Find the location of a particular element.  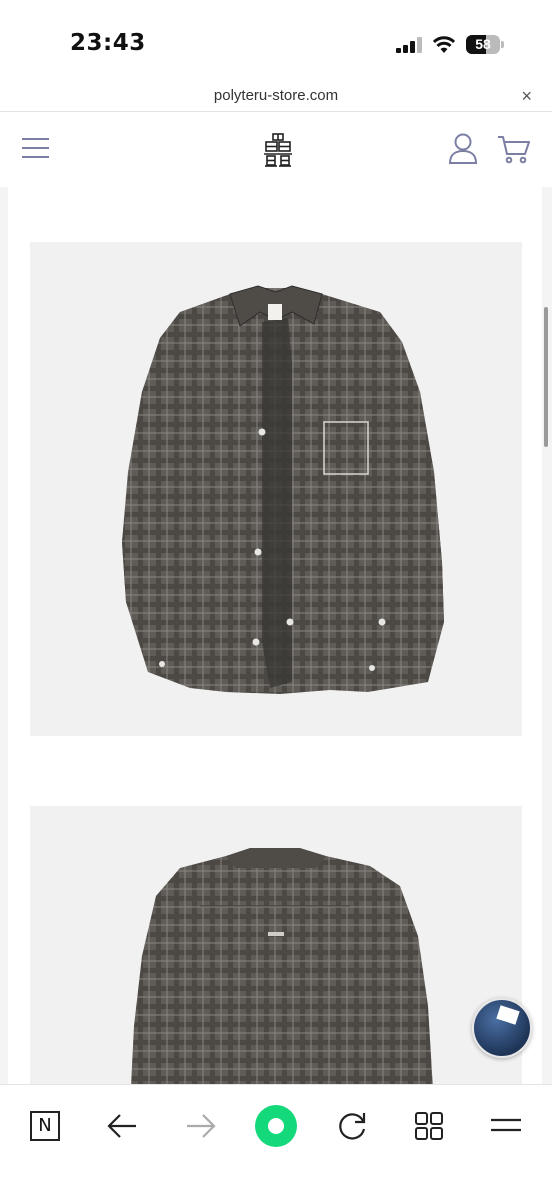

signal-icon is located at coordinates (409, 45).